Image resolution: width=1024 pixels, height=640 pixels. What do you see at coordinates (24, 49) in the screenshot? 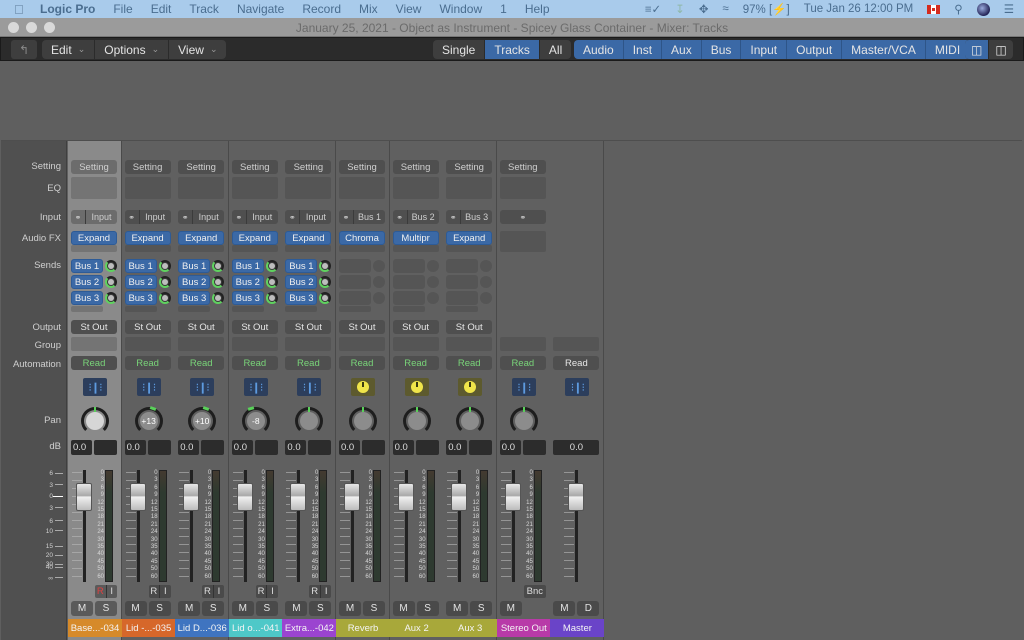
I see `link-button: ↰` at bounding box center [24, 49].